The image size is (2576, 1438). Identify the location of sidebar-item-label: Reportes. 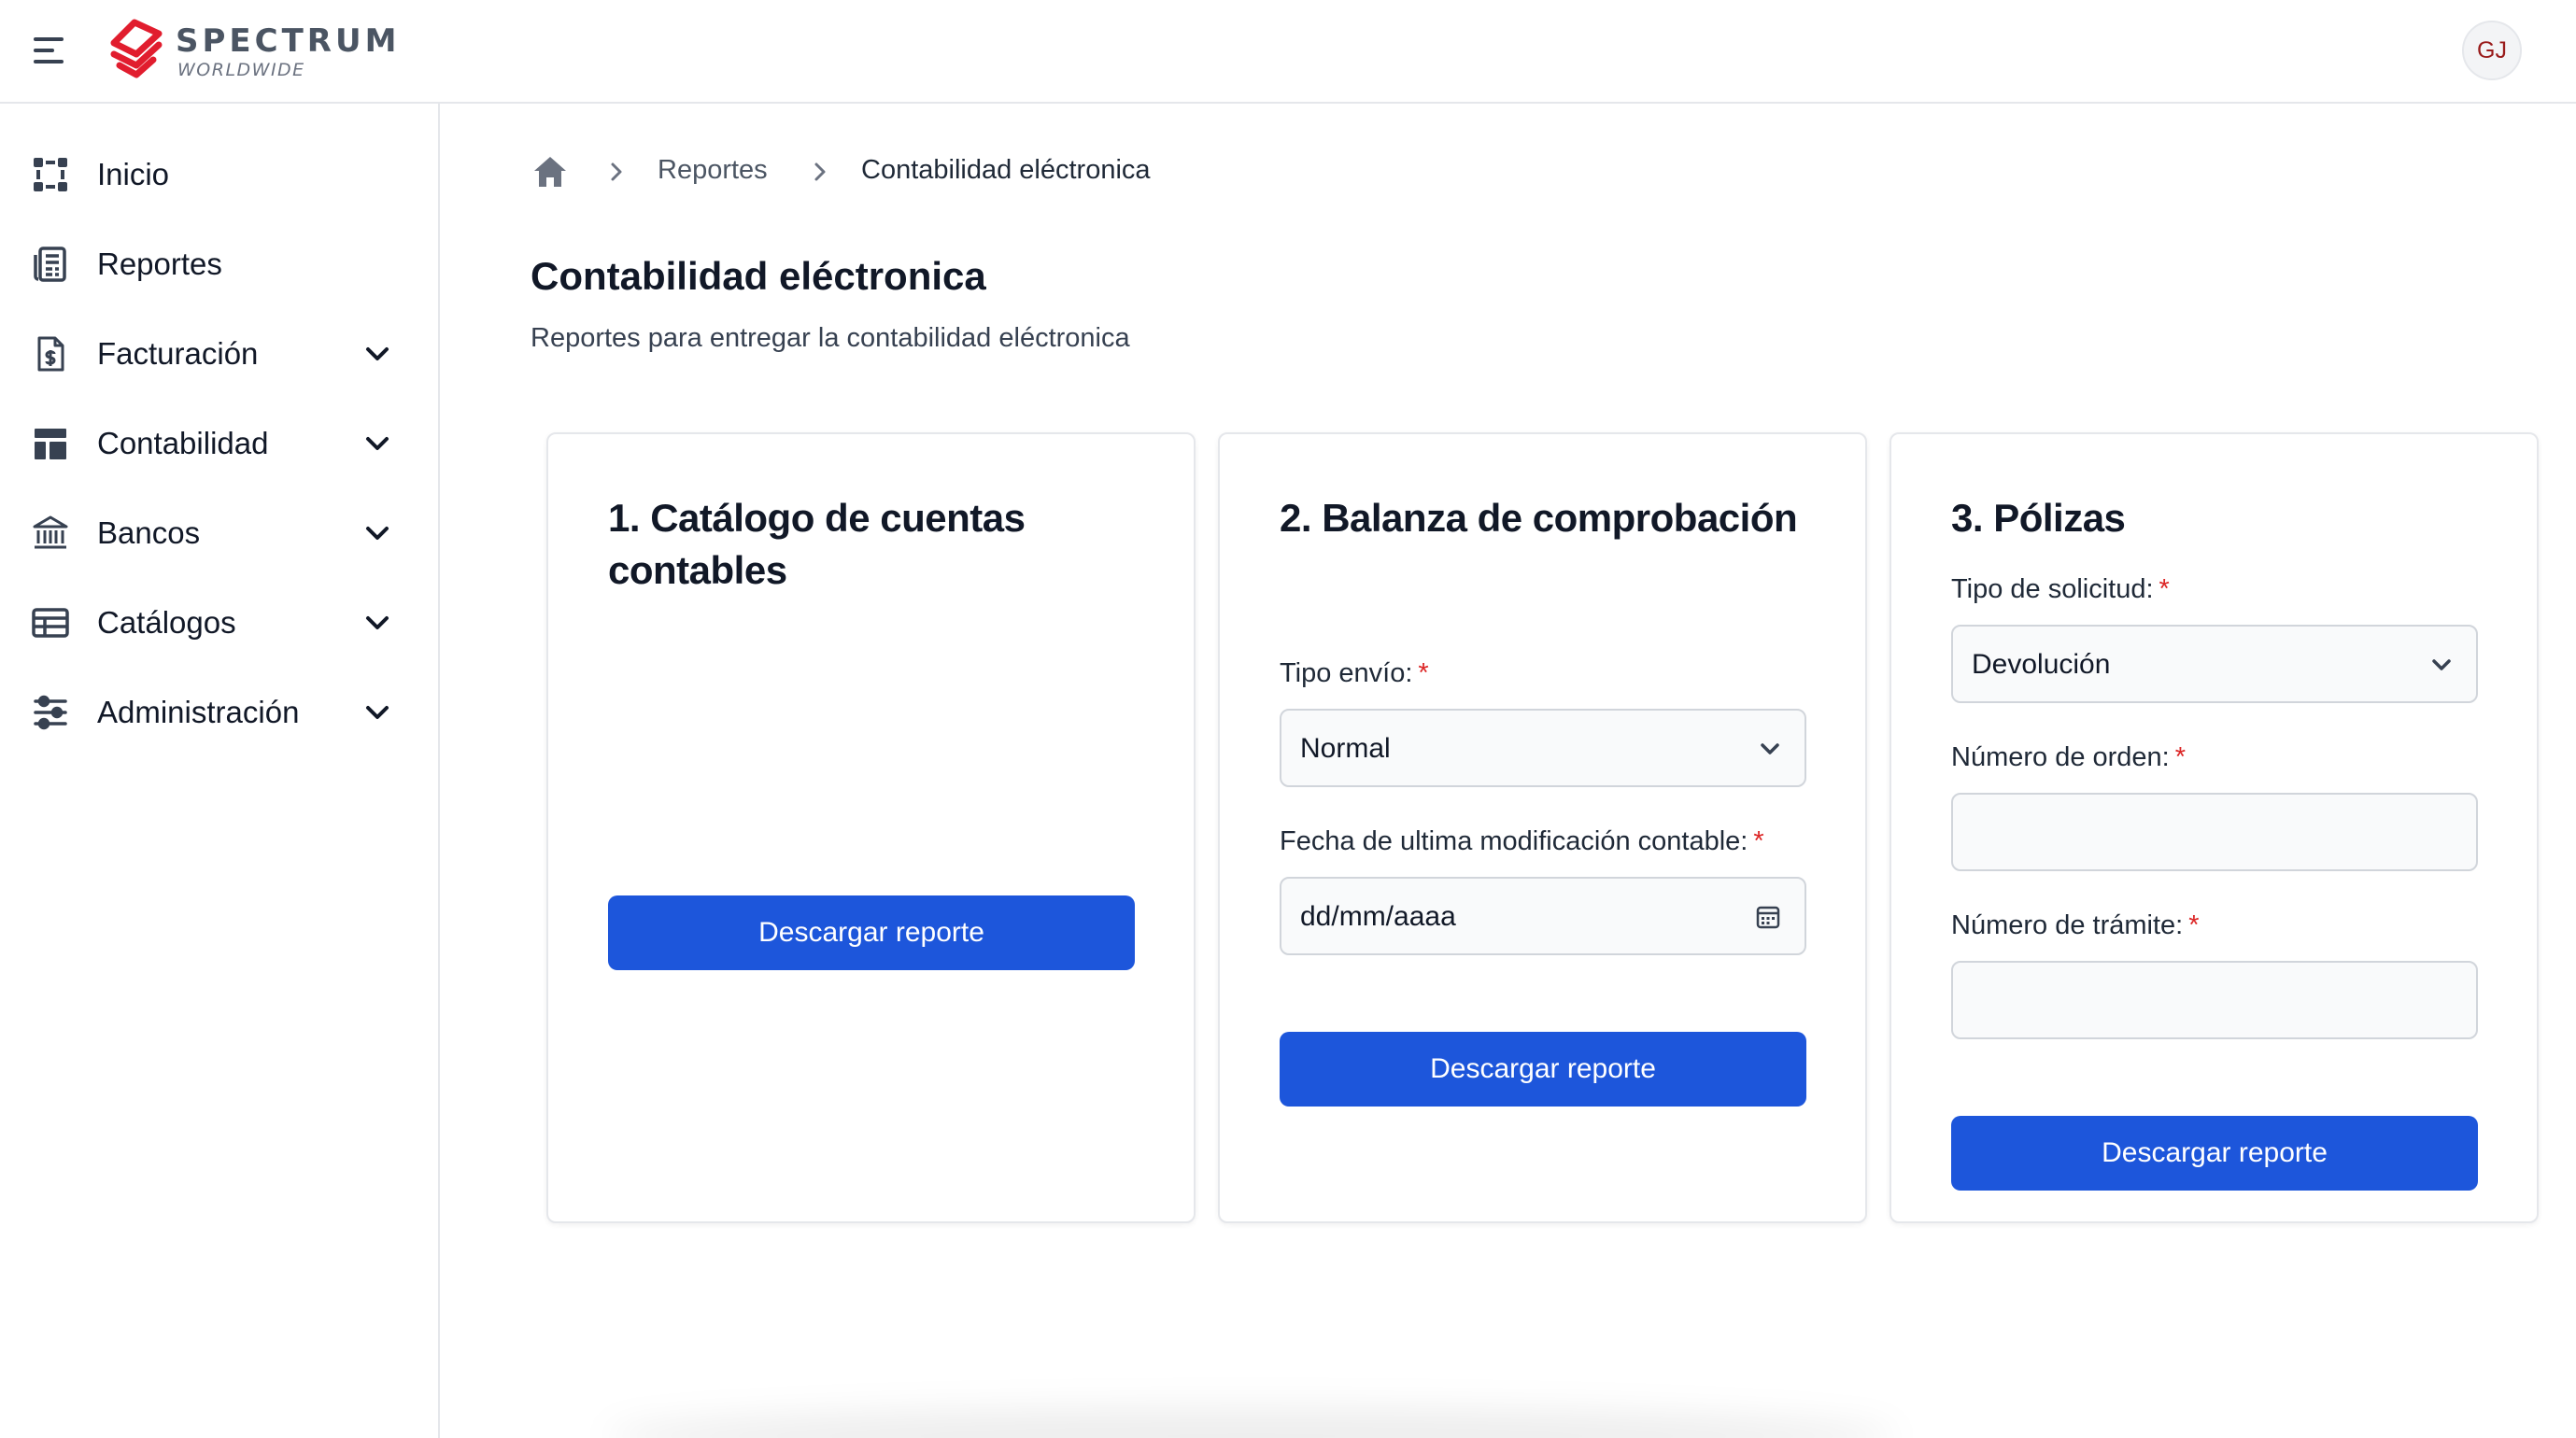
(159, 264).